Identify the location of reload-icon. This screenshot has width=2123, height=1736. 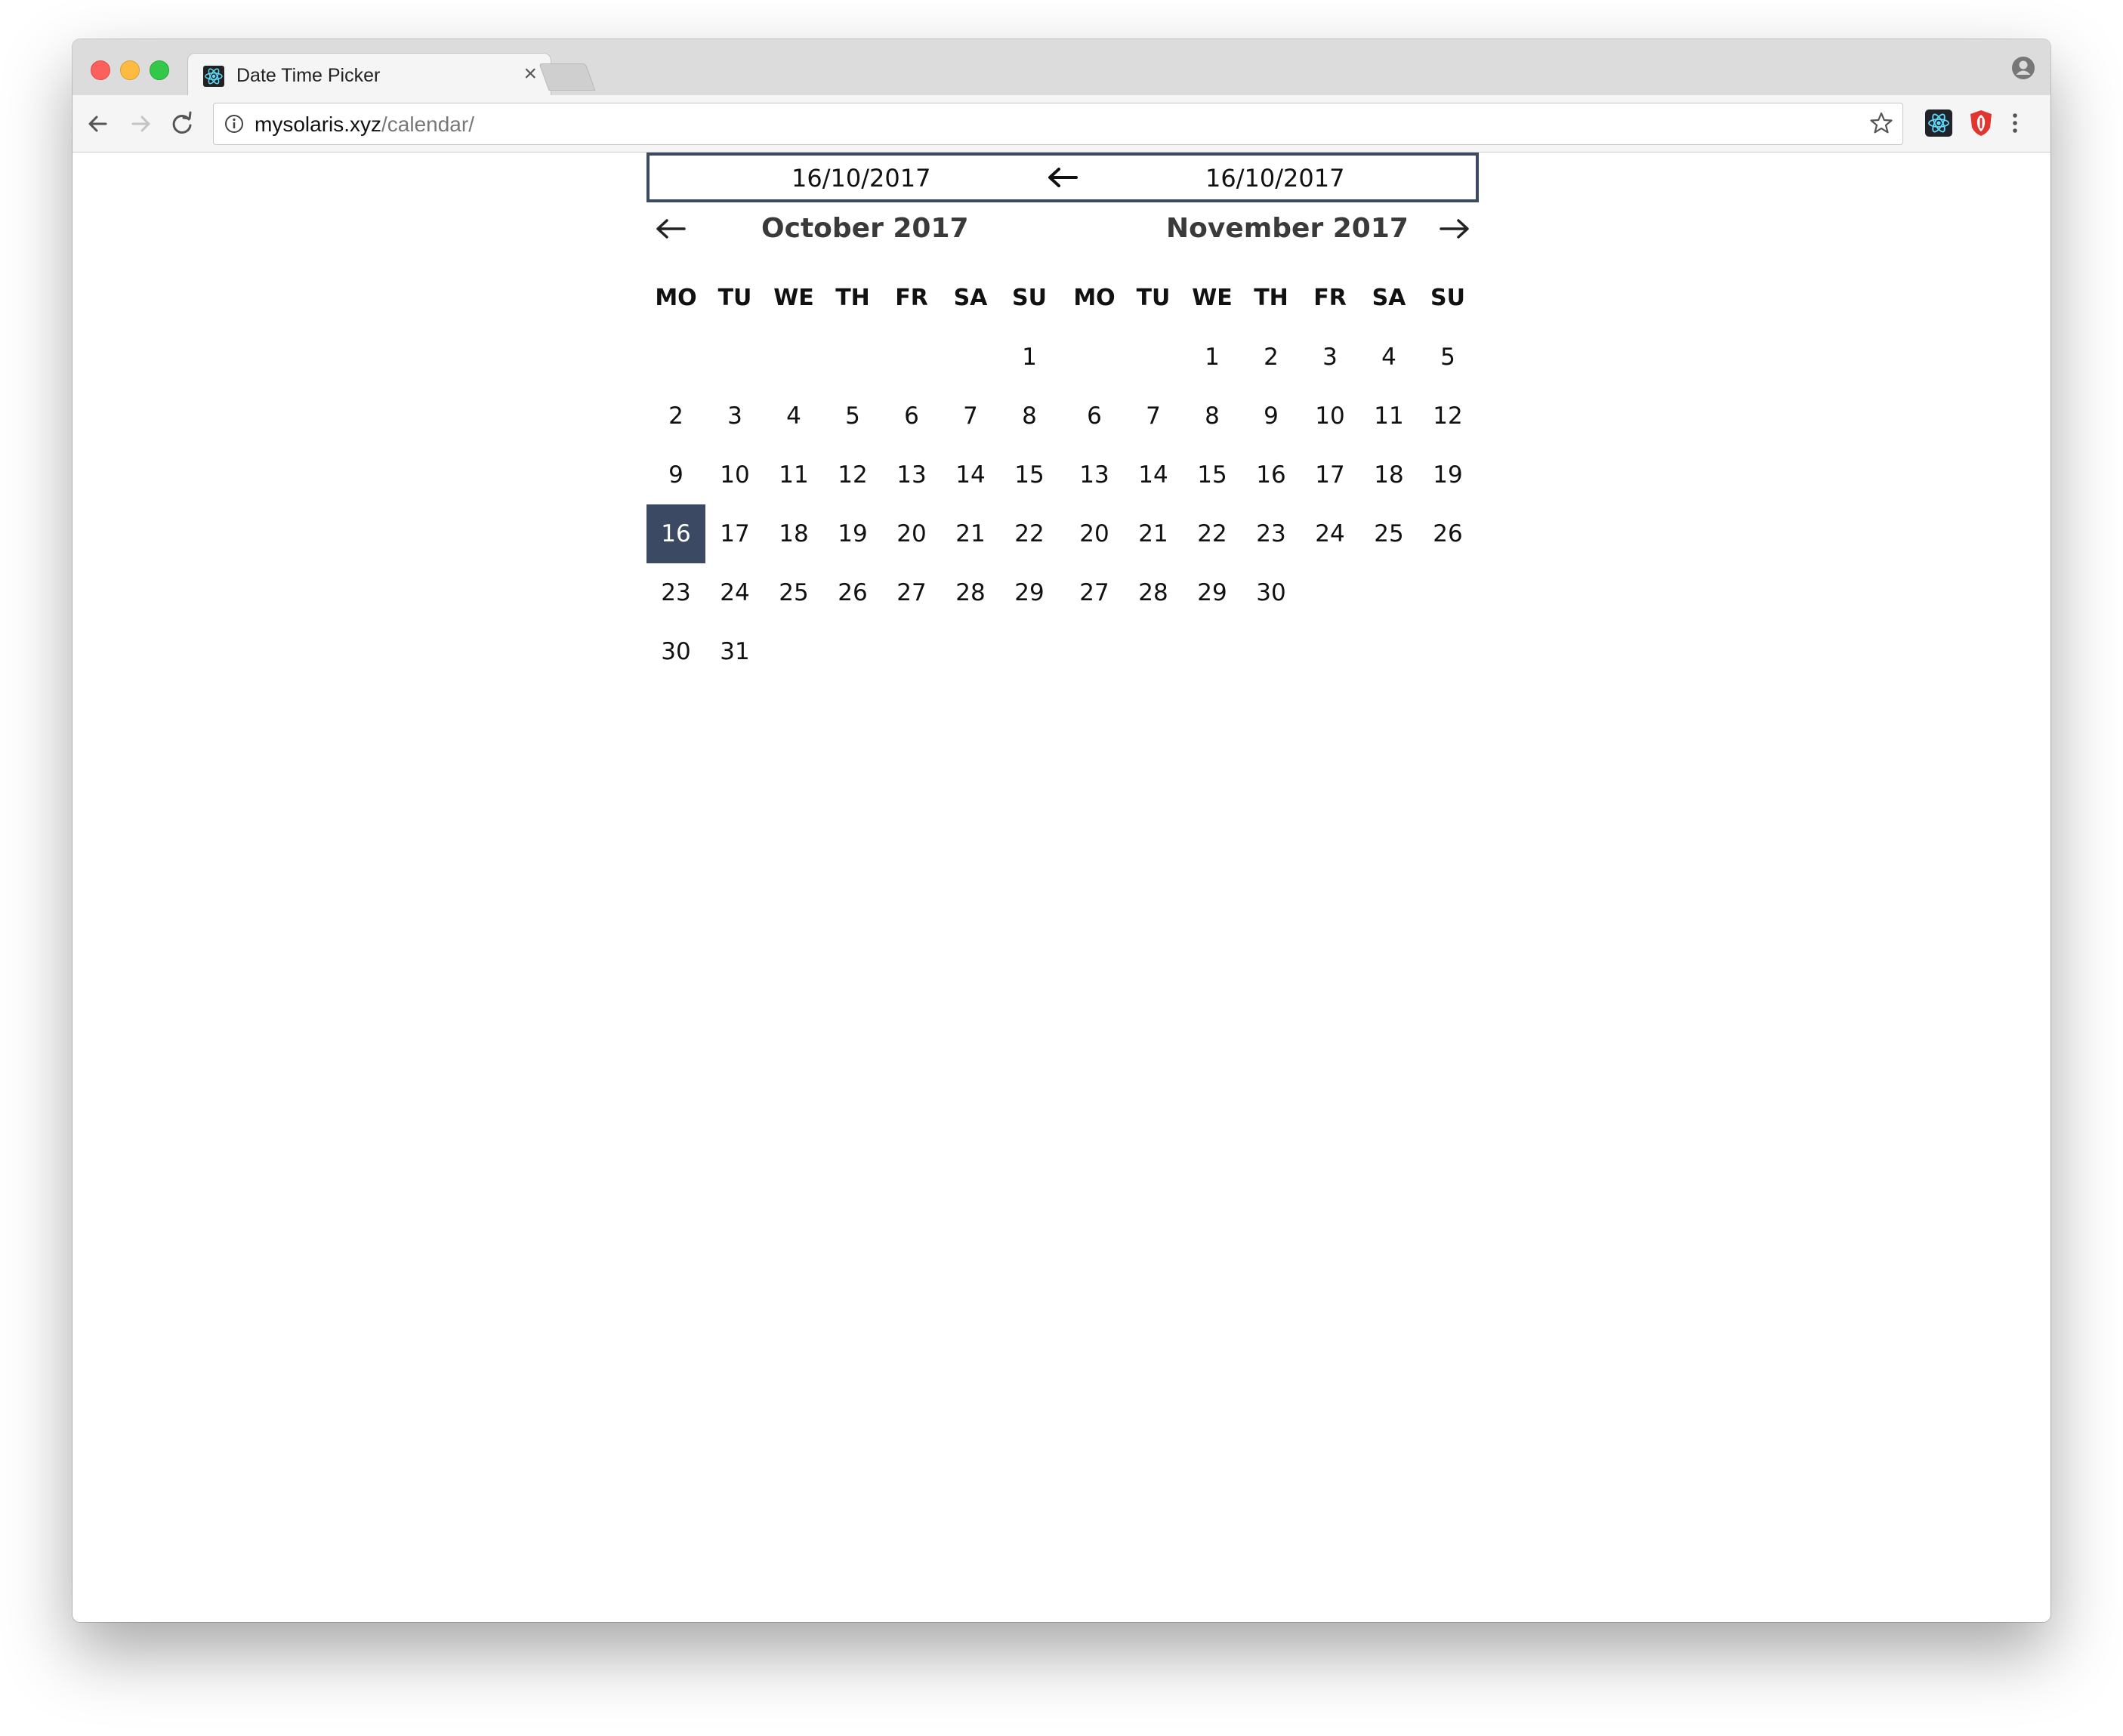
(182, 124).